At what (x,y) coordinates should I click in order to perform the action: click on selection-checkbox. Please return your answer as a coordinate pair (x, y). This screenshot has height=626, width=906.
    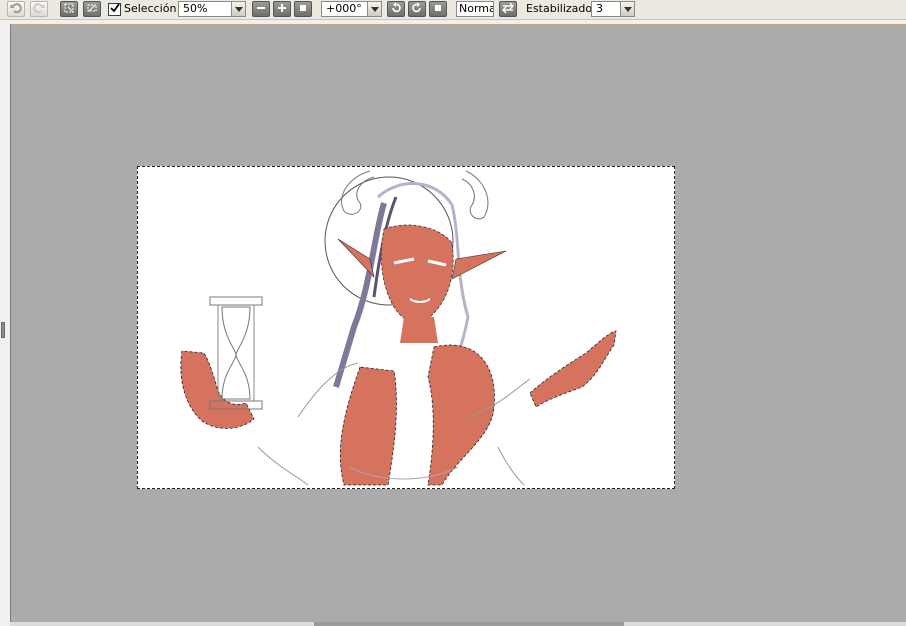
    Looking at the image, I should click on (114, 9).